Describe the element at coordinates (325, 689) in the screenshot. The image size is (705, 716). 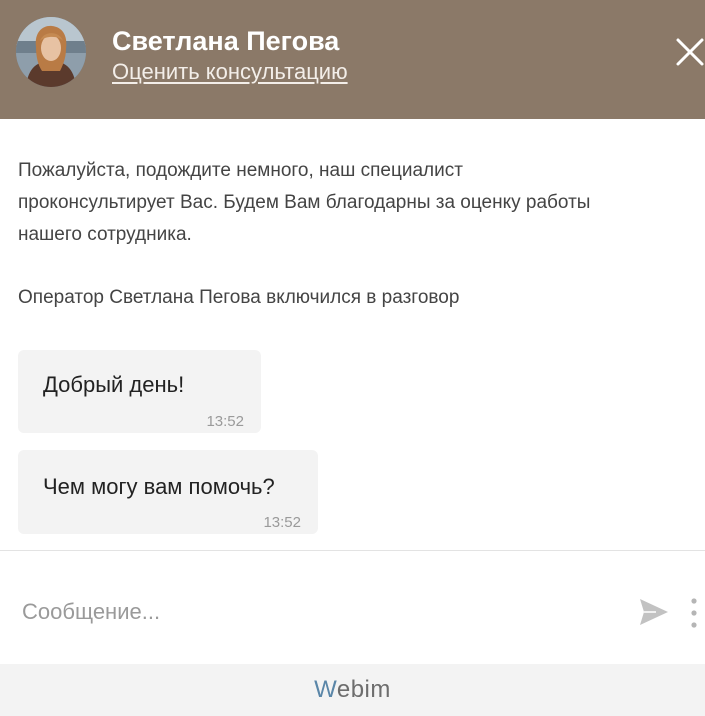
I see `logo-letter: W` at that location.